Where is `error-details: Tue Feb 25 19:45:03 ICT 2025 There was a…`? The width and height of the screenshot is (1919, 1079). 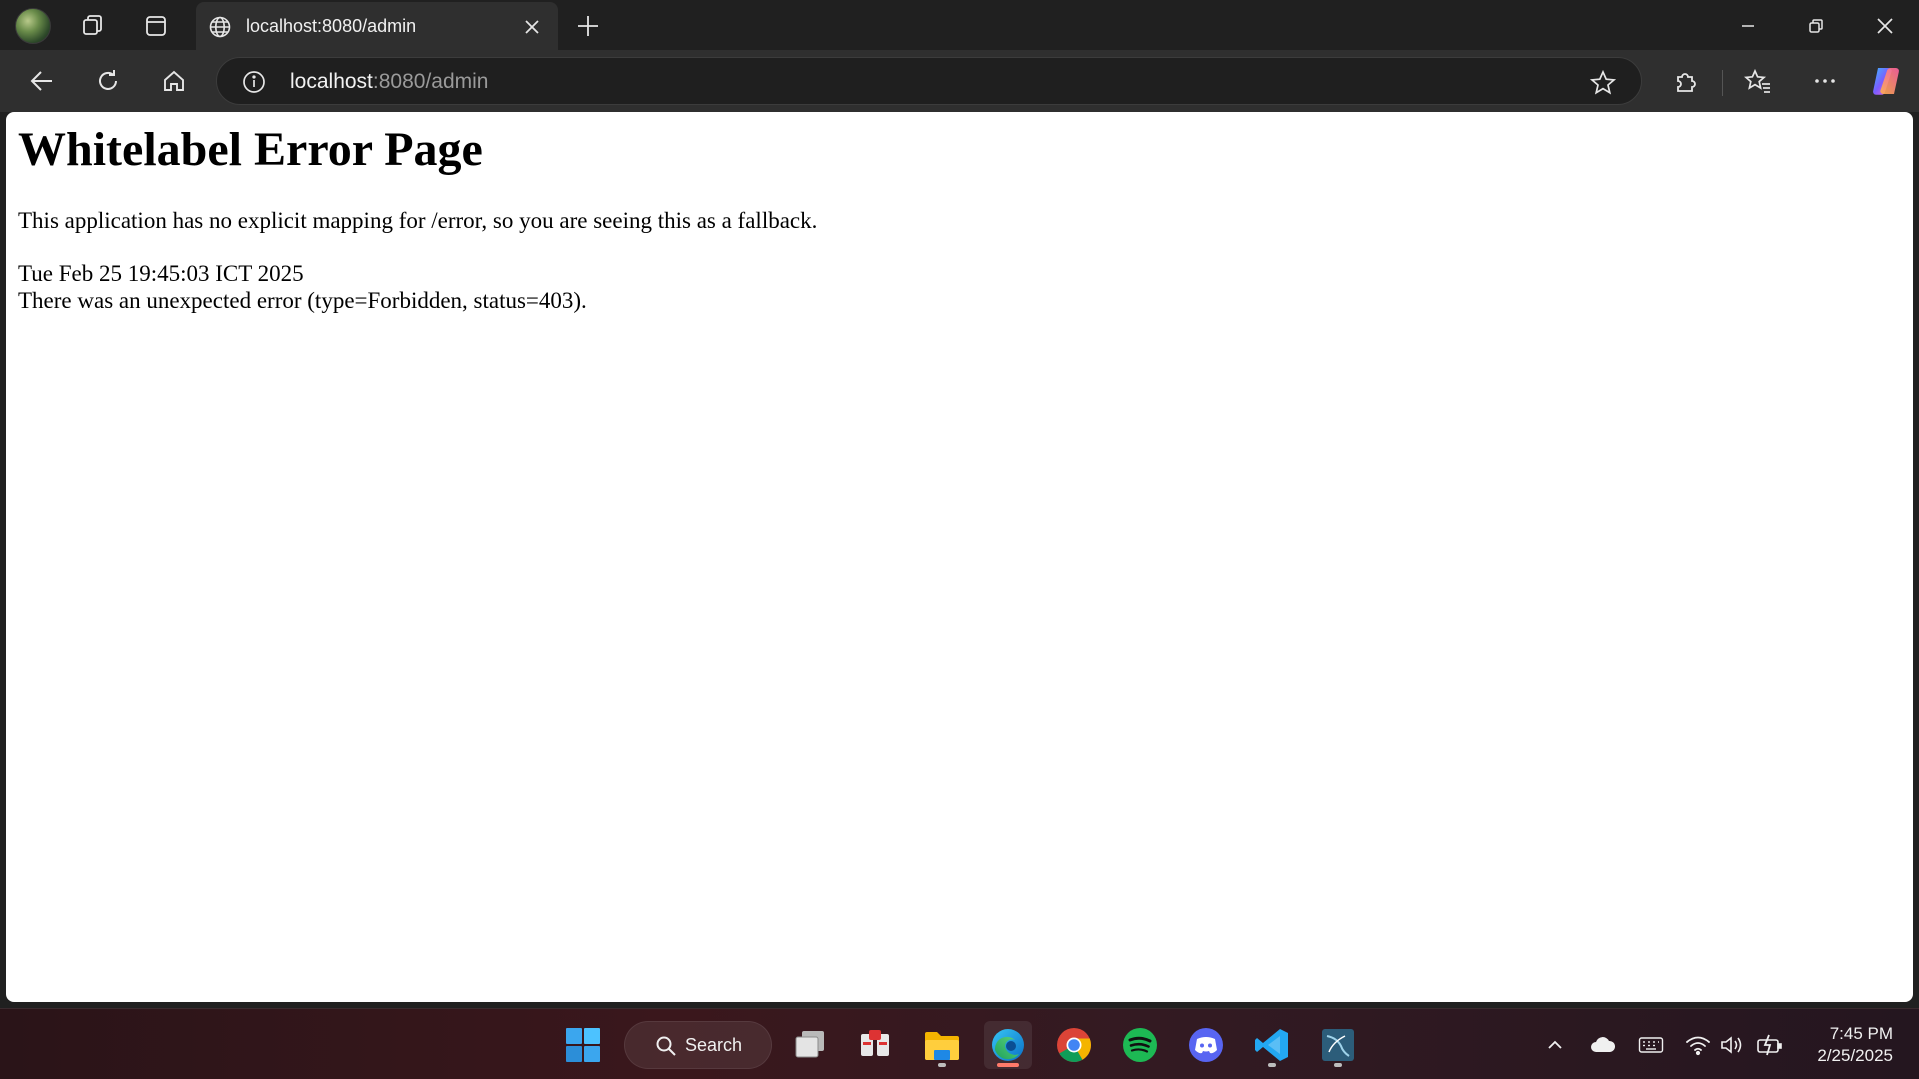 error-details: Tue Feb 25 19:45:03 ICT 2025 There was a… is located at coordinates (302, 287).